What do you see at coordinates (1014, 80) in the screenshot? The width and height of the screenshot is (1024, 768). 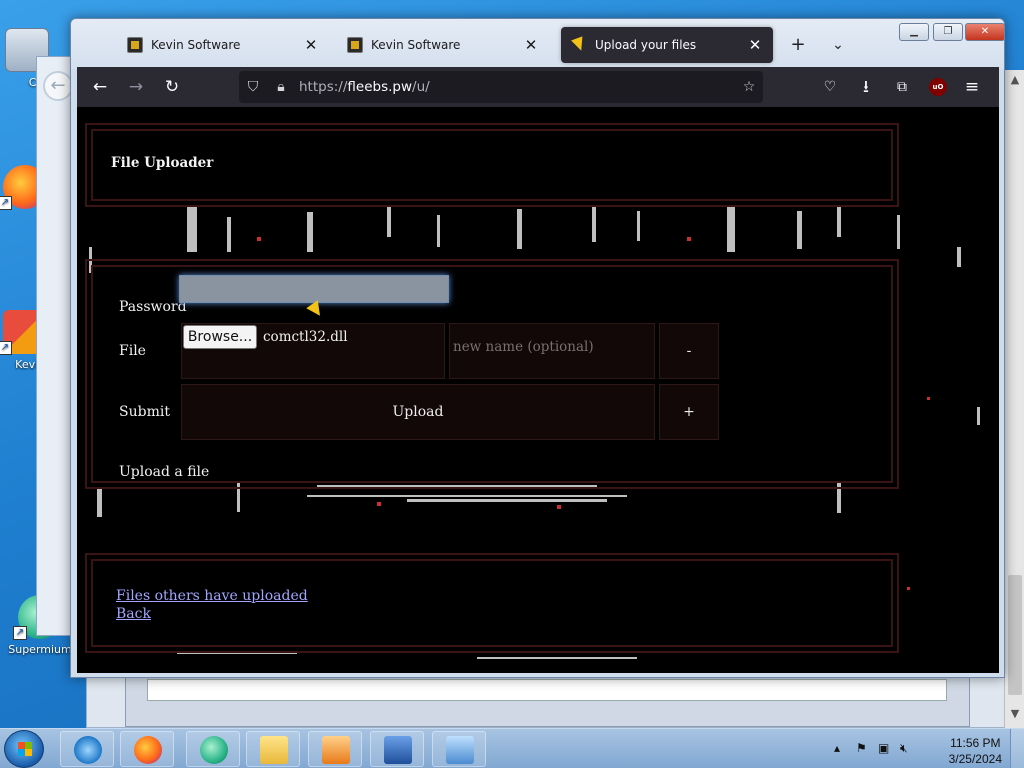 I see `scroll-up-icon: ▲` at bounding box center [1014, 80].